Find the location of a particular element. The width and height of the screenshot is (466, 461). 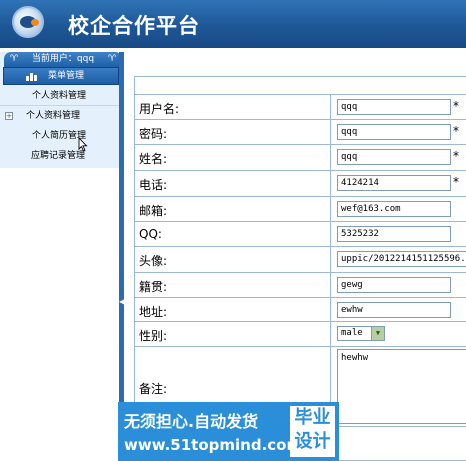

watermark-url: www.51topmind.com is located at coordinates (213, 445).